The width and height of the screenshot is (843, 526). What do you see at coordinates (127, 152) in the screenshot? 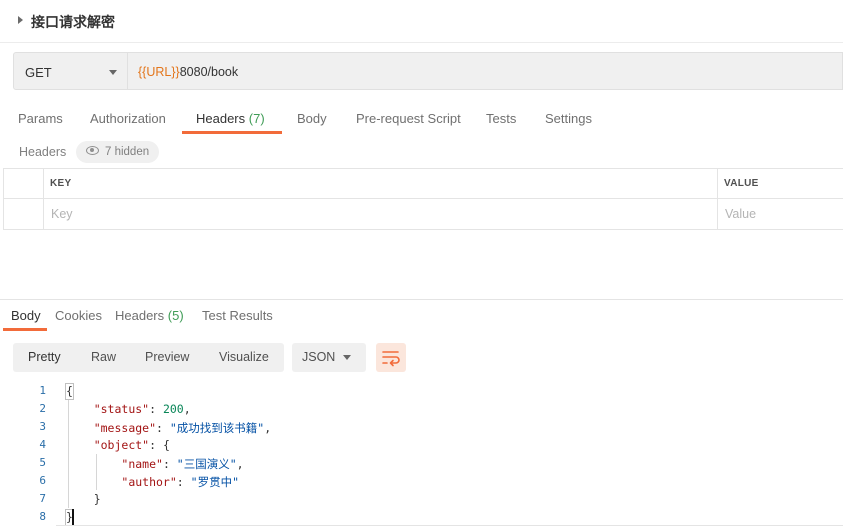
I see `hidden-headers-text: 7 hidden` at bounding box center [127, 152].